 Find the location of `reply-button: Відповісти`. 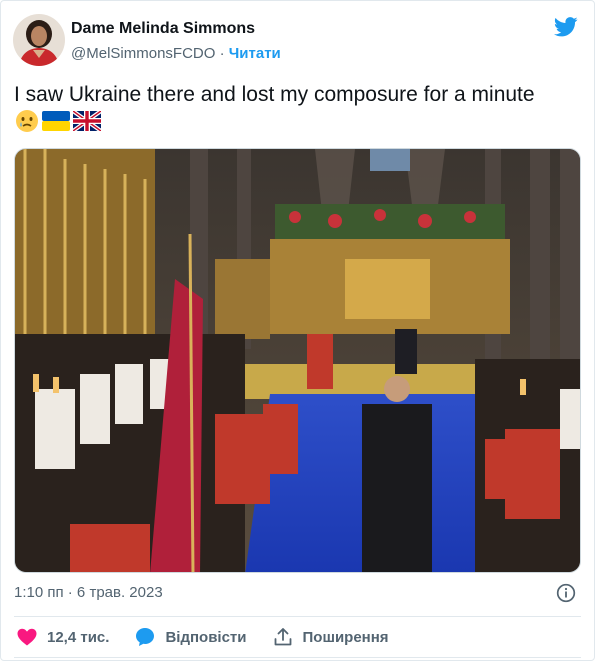

reply-button: Відповісти is located at coordinates (191, 637).